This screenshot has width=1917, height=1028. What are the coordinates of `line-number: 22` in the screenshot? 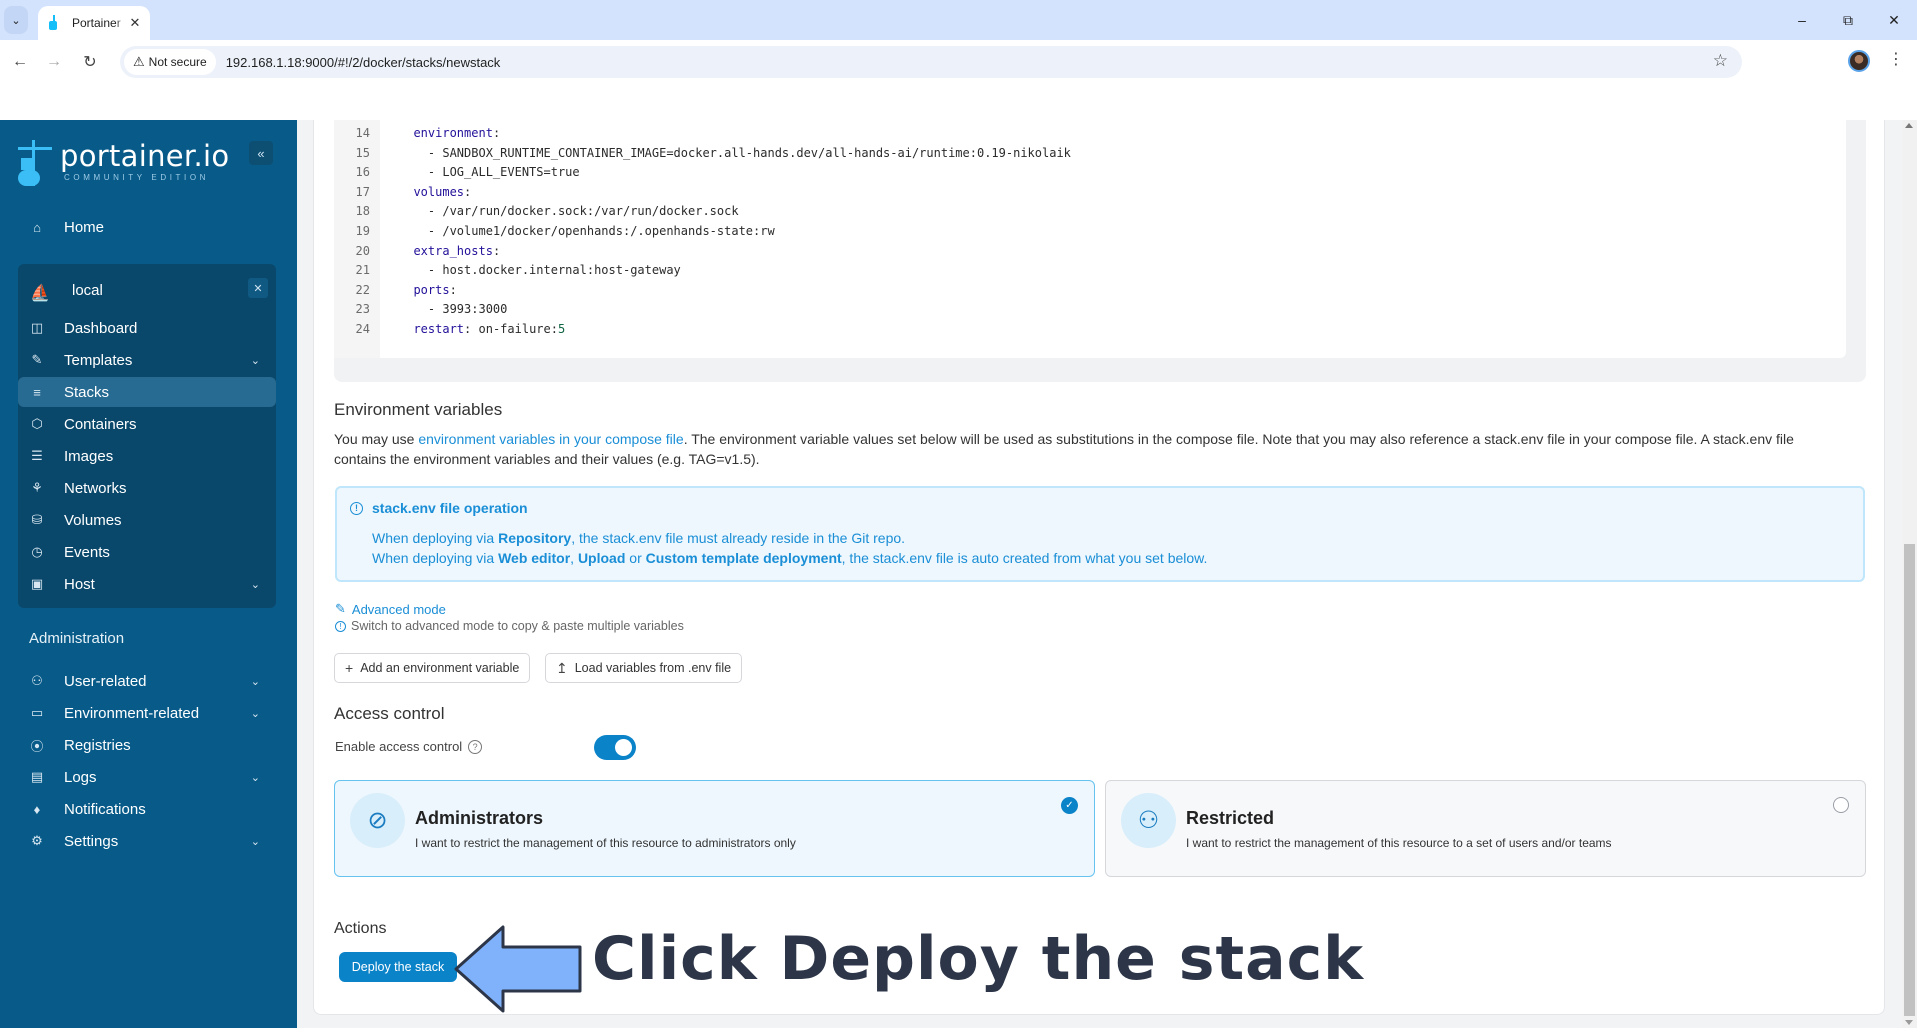 It's located at (362, 289).